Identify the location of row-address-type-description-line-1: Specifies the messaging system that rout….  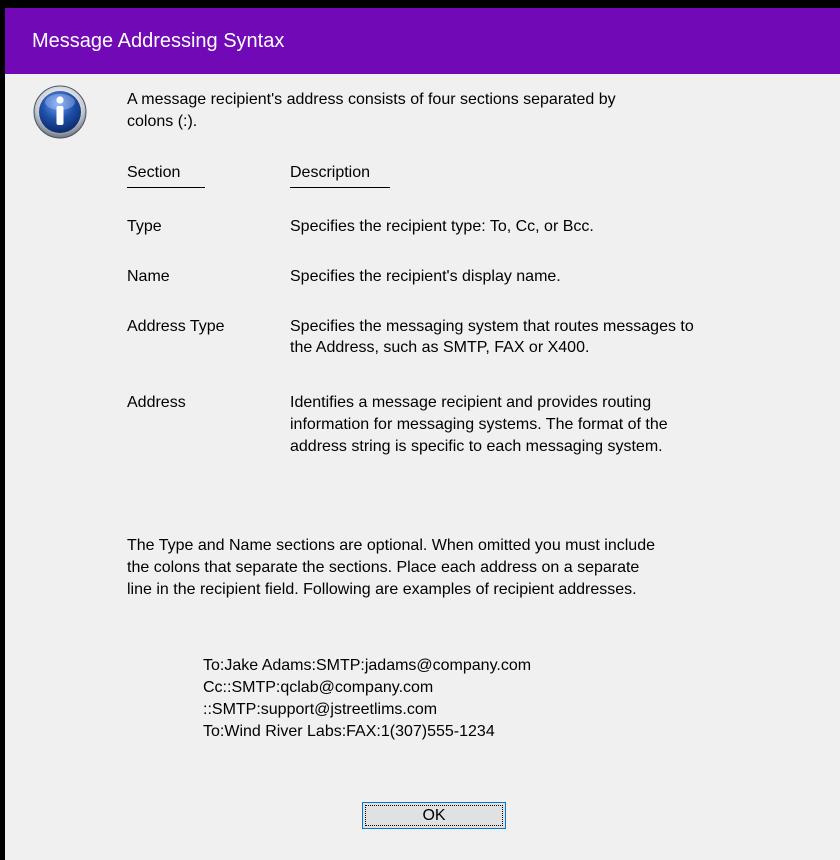
(492, 326).